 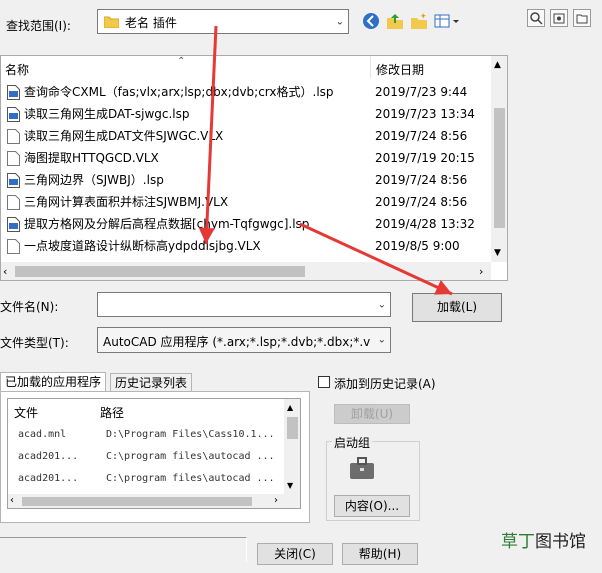 What do you see at coordinates (123, 549) in the screenshot?
I see `status-bar` at bounding box center [123, 549].